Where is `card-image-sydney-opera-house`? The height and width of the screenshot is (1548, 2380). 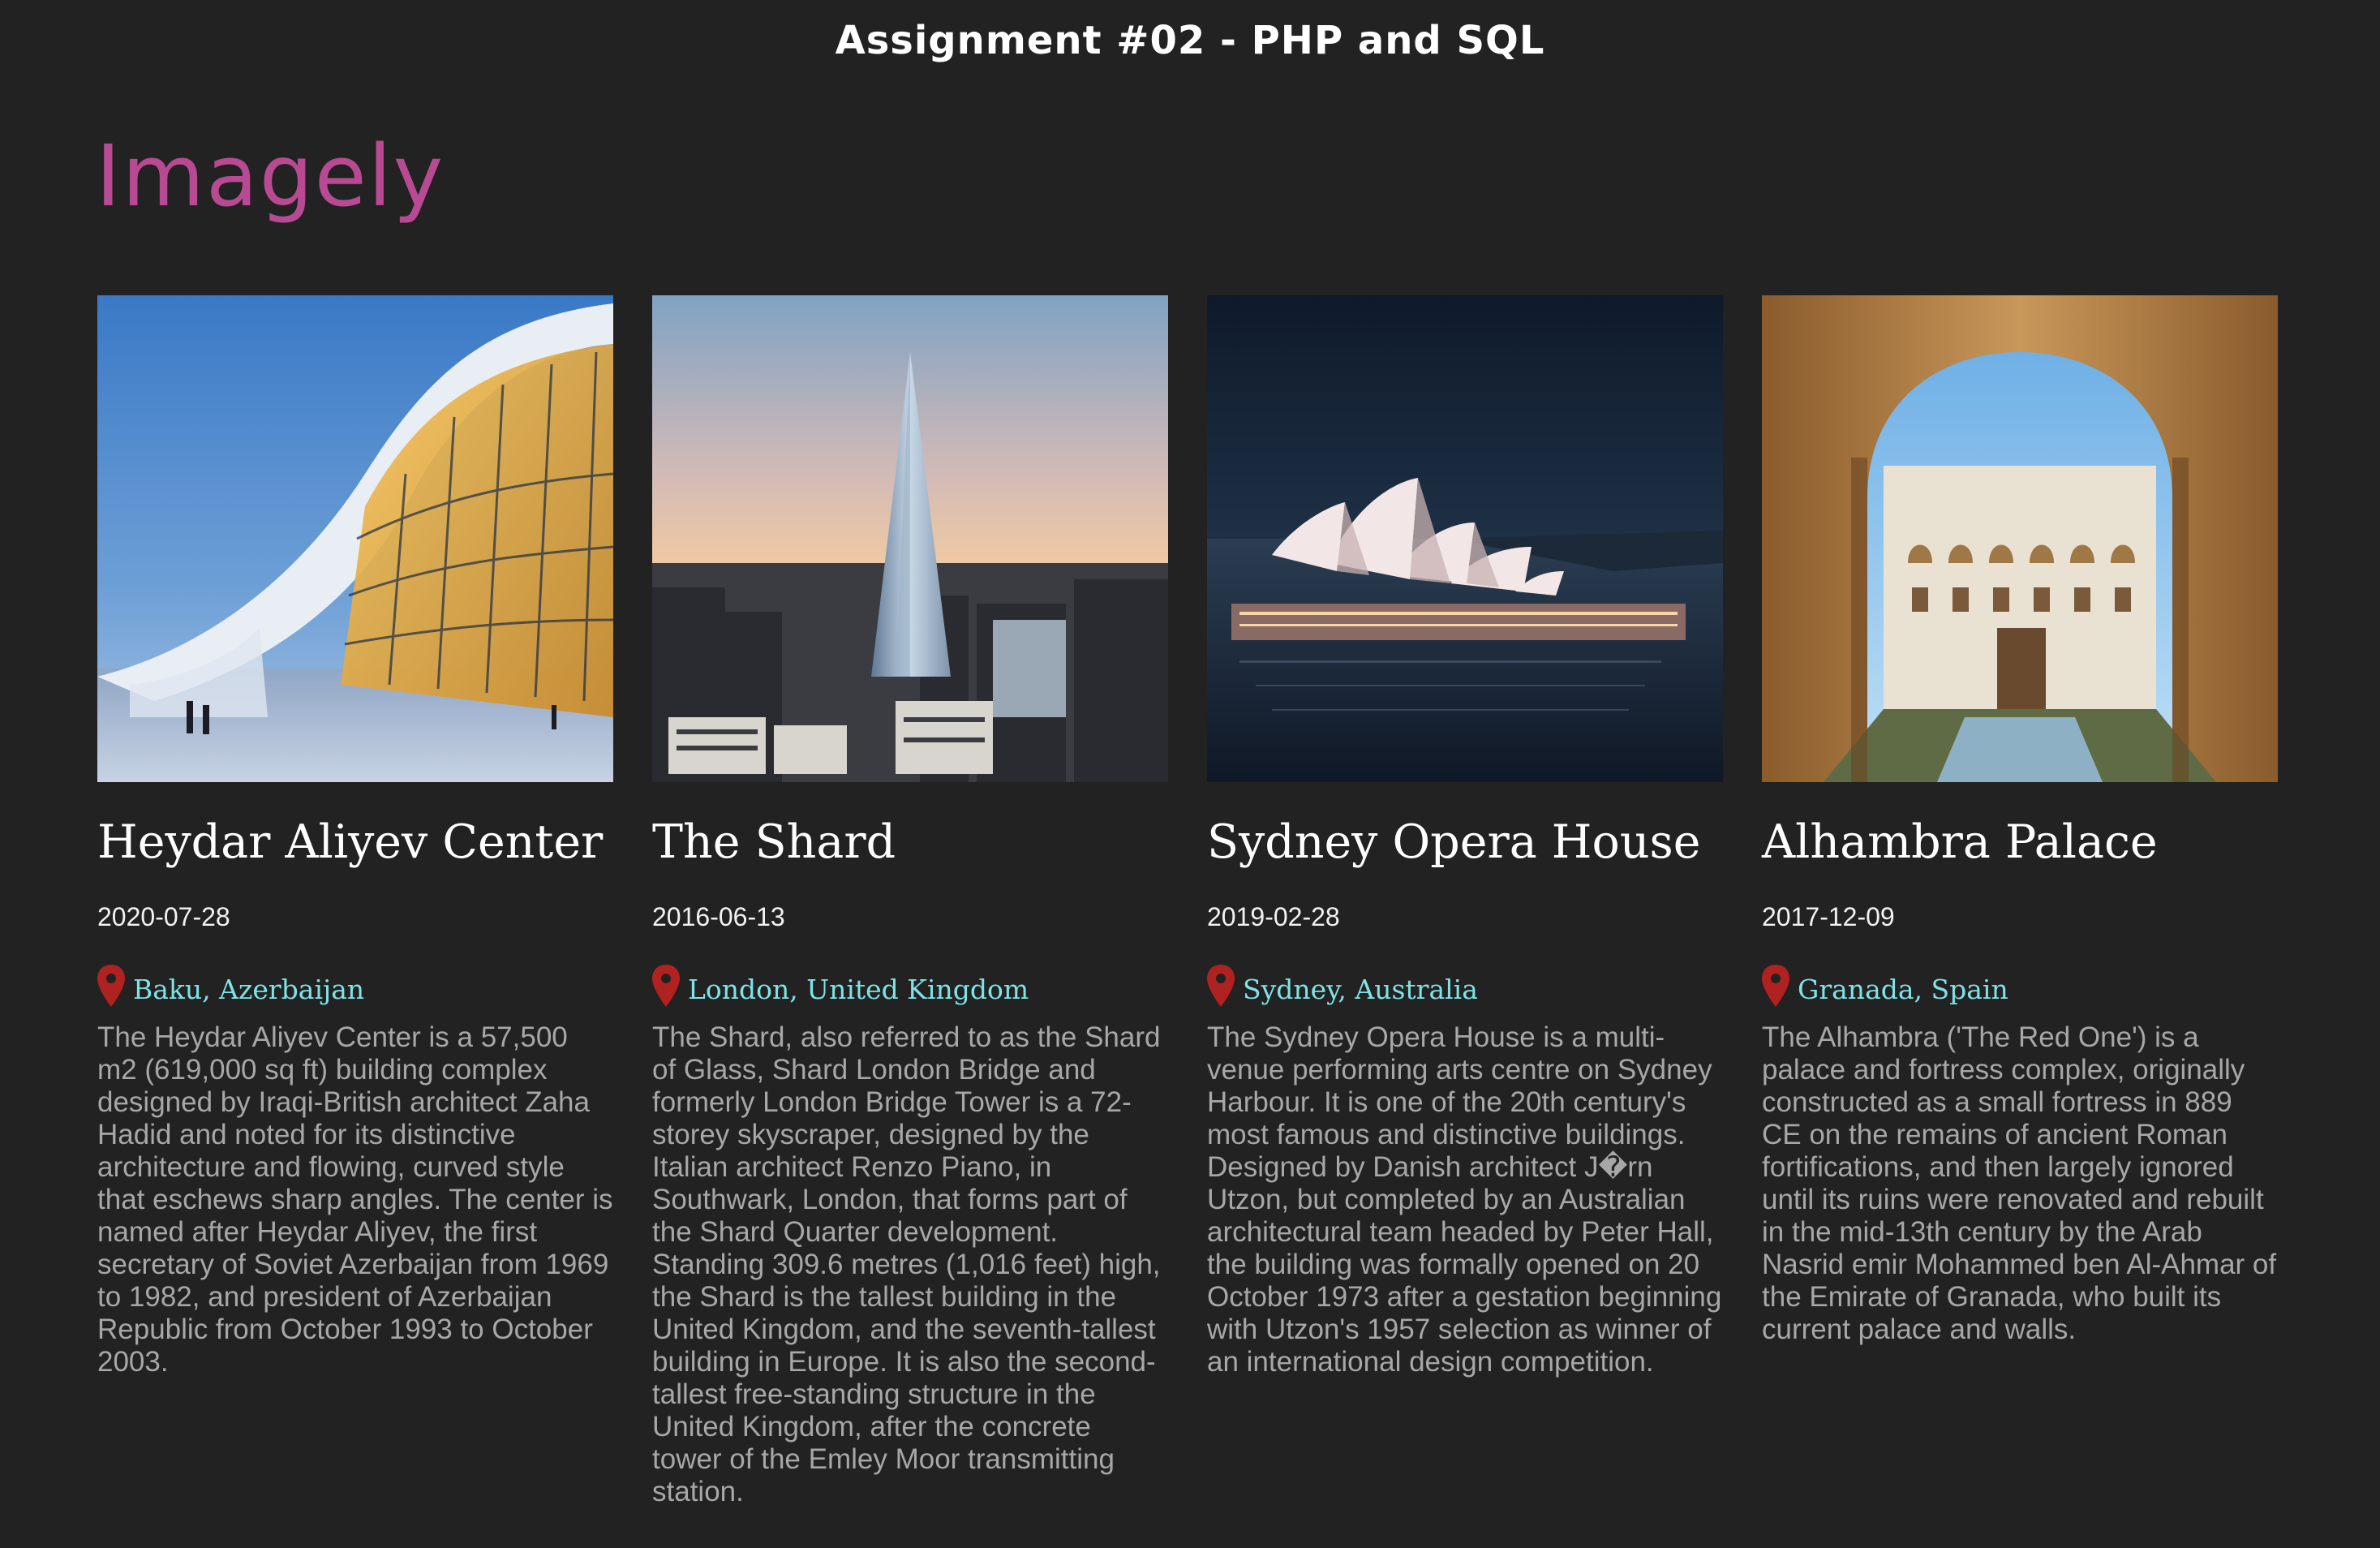 card-image-sydney-opera-house is located at coordinates (1465, 538).